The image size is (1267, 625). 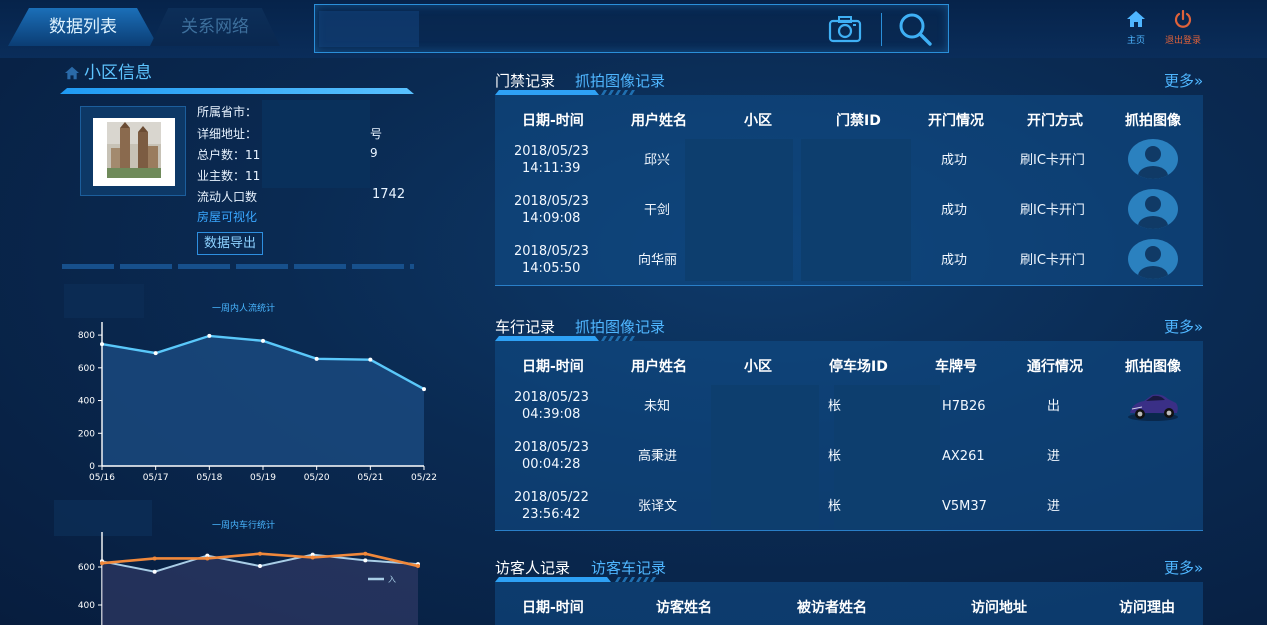 What do you see at coordinates (227, 133) in the screenshot?
I see `address-row: 详细地址：` at bounding box center [227, 133].